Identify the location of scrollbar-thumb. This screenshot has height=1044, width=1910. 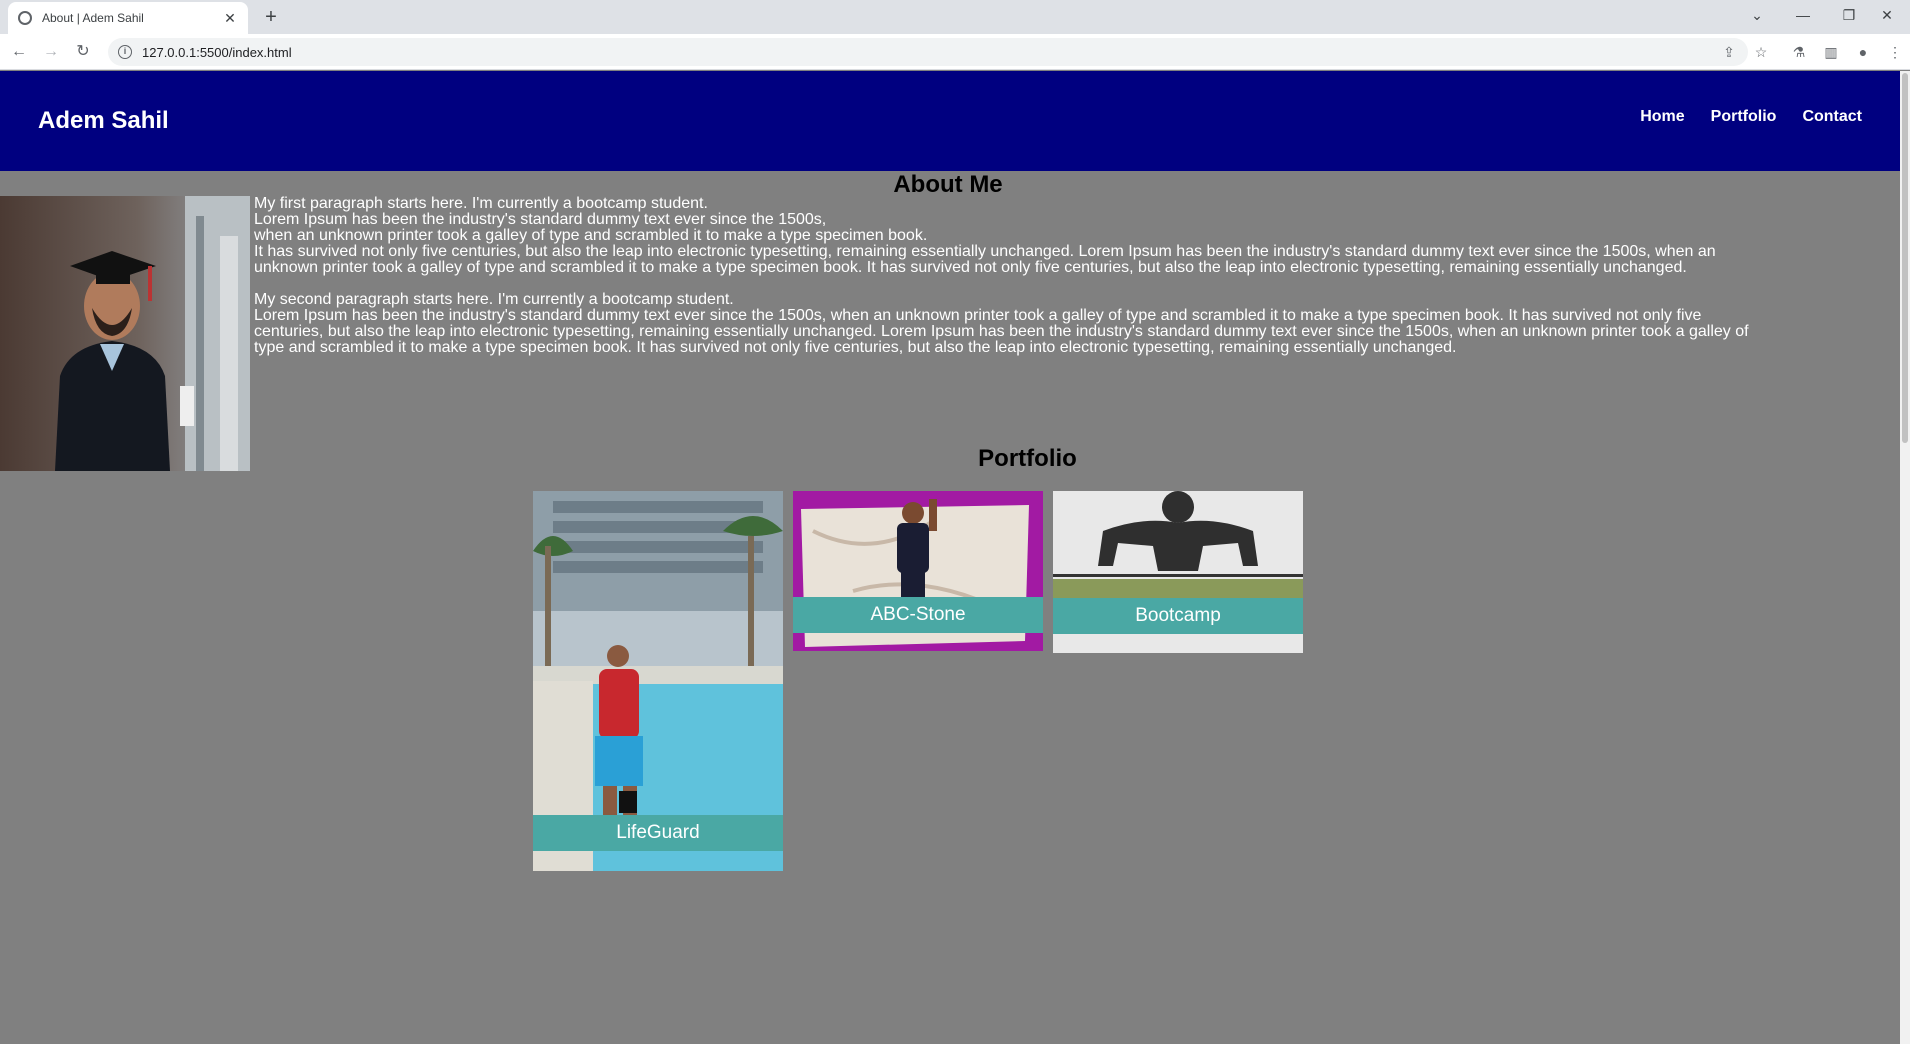
(1905, 258).